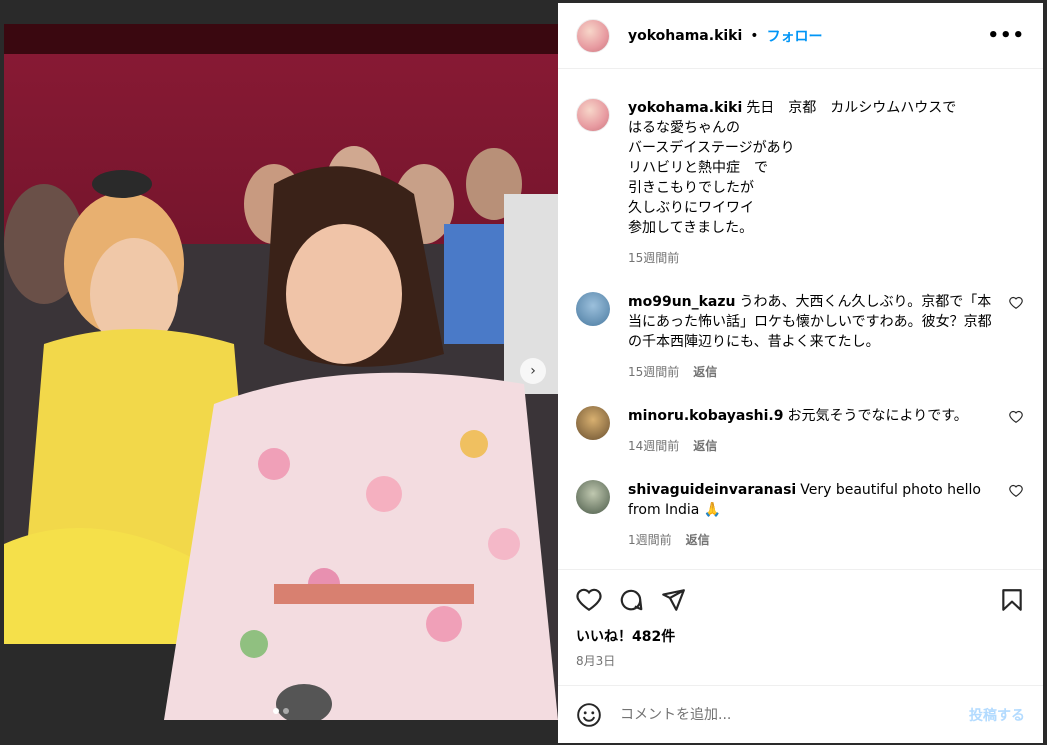  Describe the element at coordinates (813, 372) in the screenshot. I see `comment-meta: 15週間前 返信` at that location.